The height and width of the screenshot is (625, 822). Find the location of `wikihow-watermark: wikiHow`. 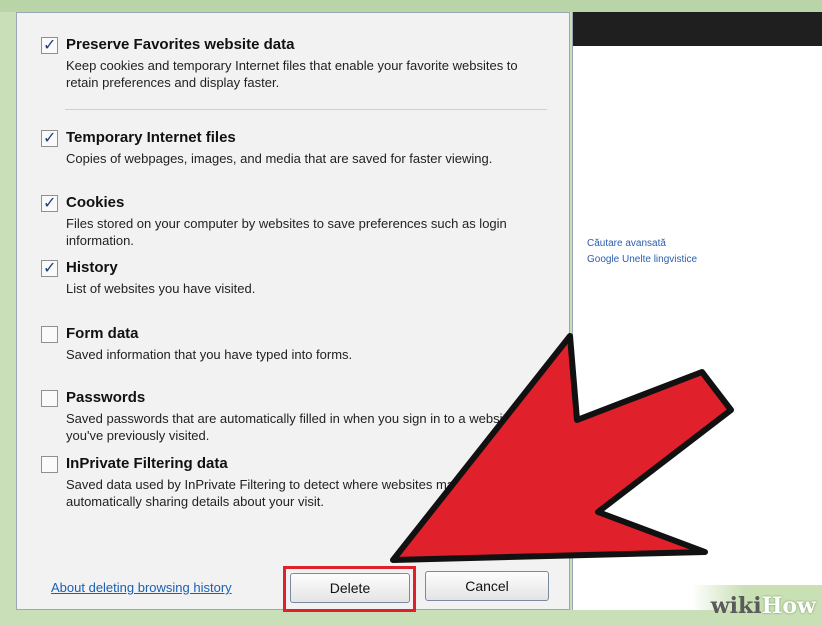

wikihow-watermark: wikiHow is located at coordinates (763, 606).